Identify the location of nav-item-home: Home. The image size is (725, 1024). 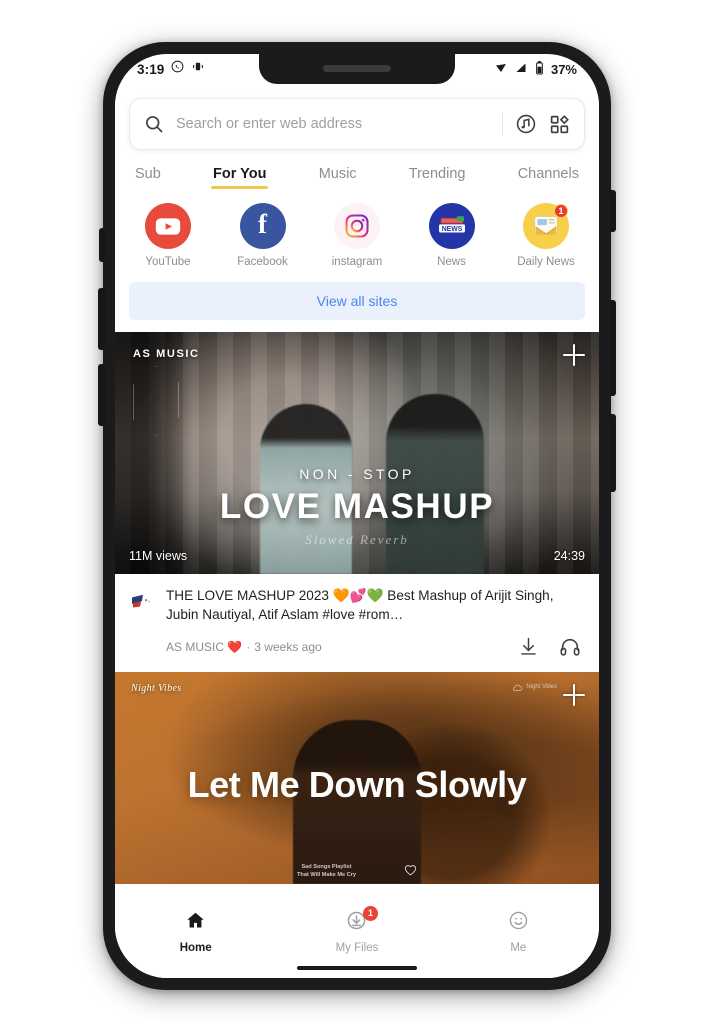
(195, 932).